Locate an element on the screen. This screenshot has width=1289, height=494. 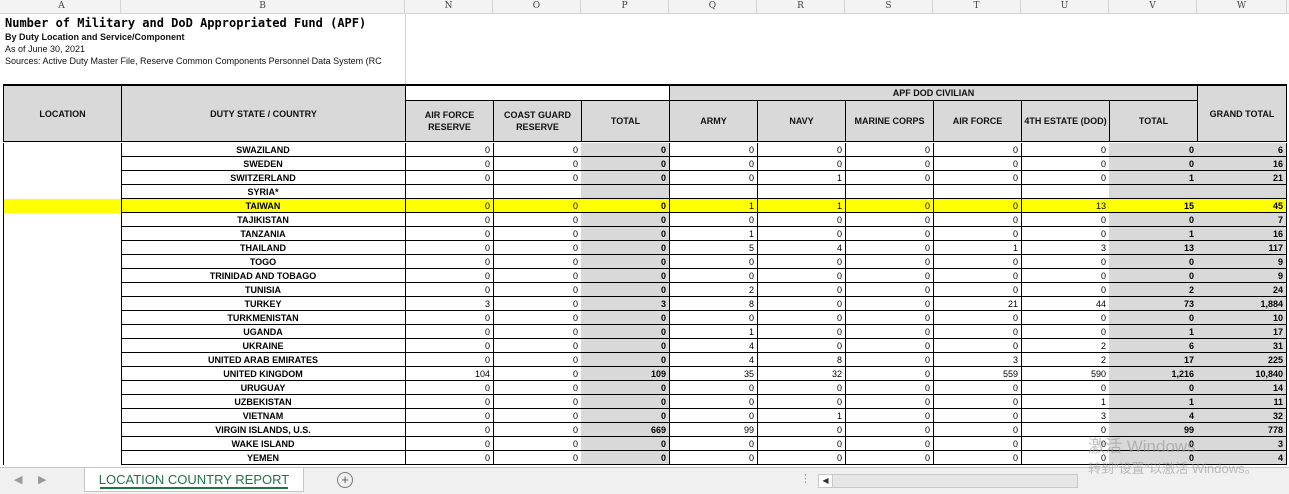
table-row: TURKMENISTAN 0 0 0 0 0 0 0 0 0 10 is located at coordinates (645, 318).